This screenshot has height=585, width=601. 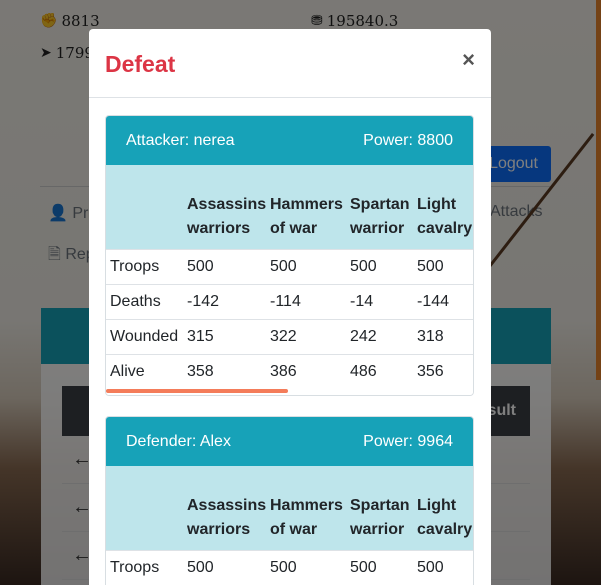 I want to click on defender-power: Power: 9964, so click(x=408, y=441).